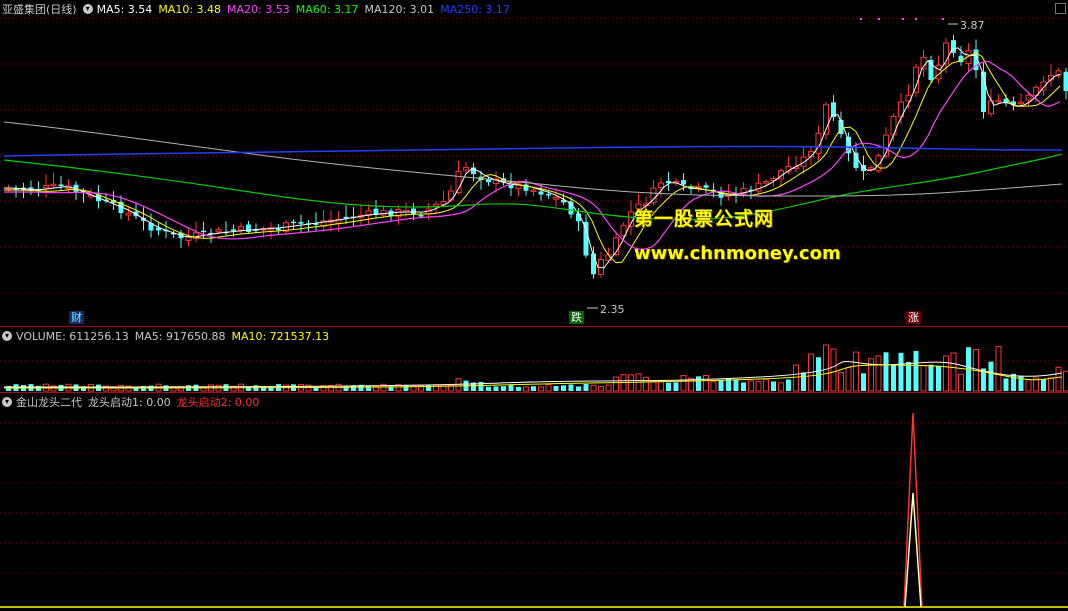 This screenshot has width=1068, height=611. Describe the element at coordinates (189, 9) in the screenshot. I see `ma10-label: MA10: 3.48` at that location.